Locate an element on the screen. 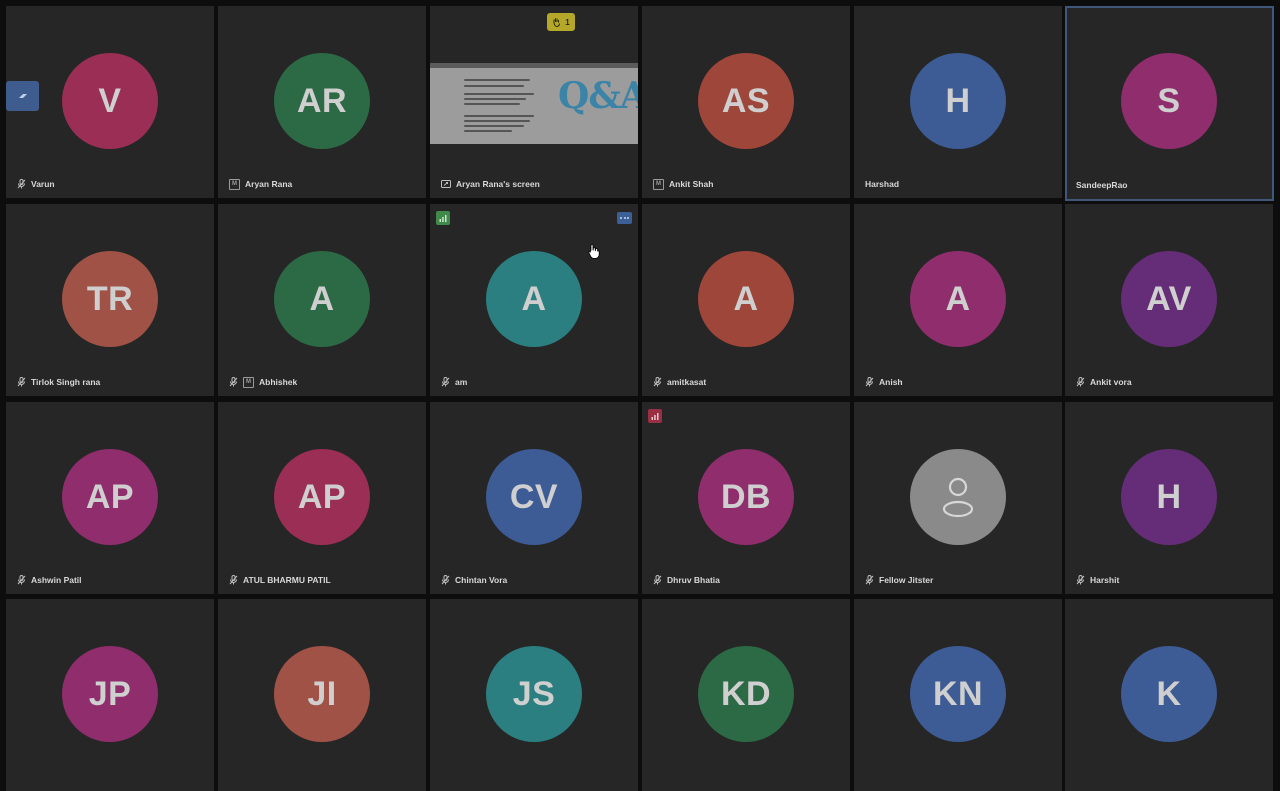  name-label-bar: M Ankit Shah is located at coordinates (683, 184).